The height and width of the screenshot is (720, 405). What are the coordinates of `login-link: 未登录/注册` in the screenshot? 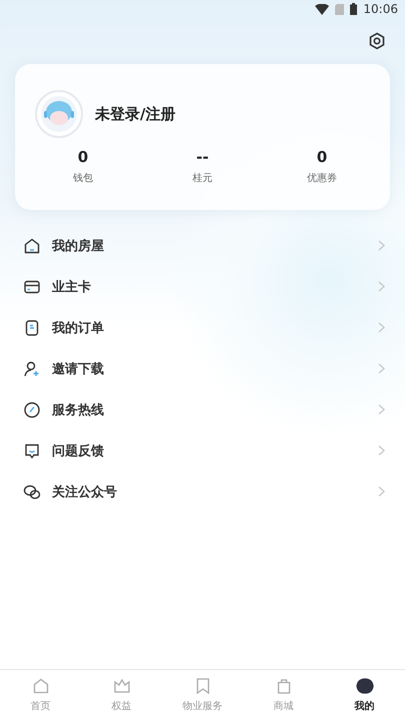 It's located at (135, 114).